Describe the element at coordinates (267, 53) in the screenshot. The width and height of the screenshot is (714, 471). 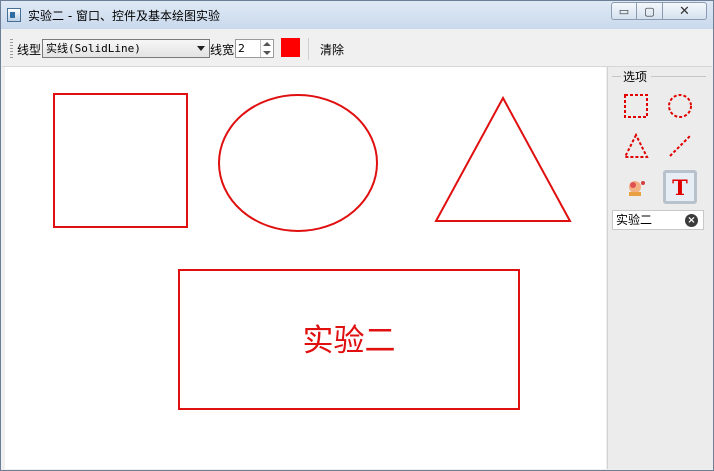
I see `spin-down-icon` at that location.